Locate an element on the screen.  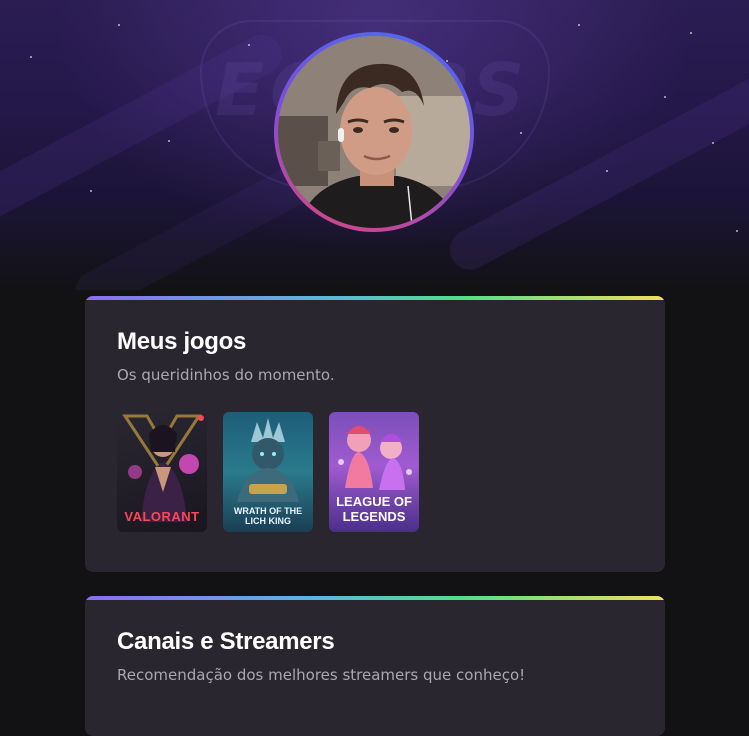
avatar-ring is located at coordinates (374, 132).